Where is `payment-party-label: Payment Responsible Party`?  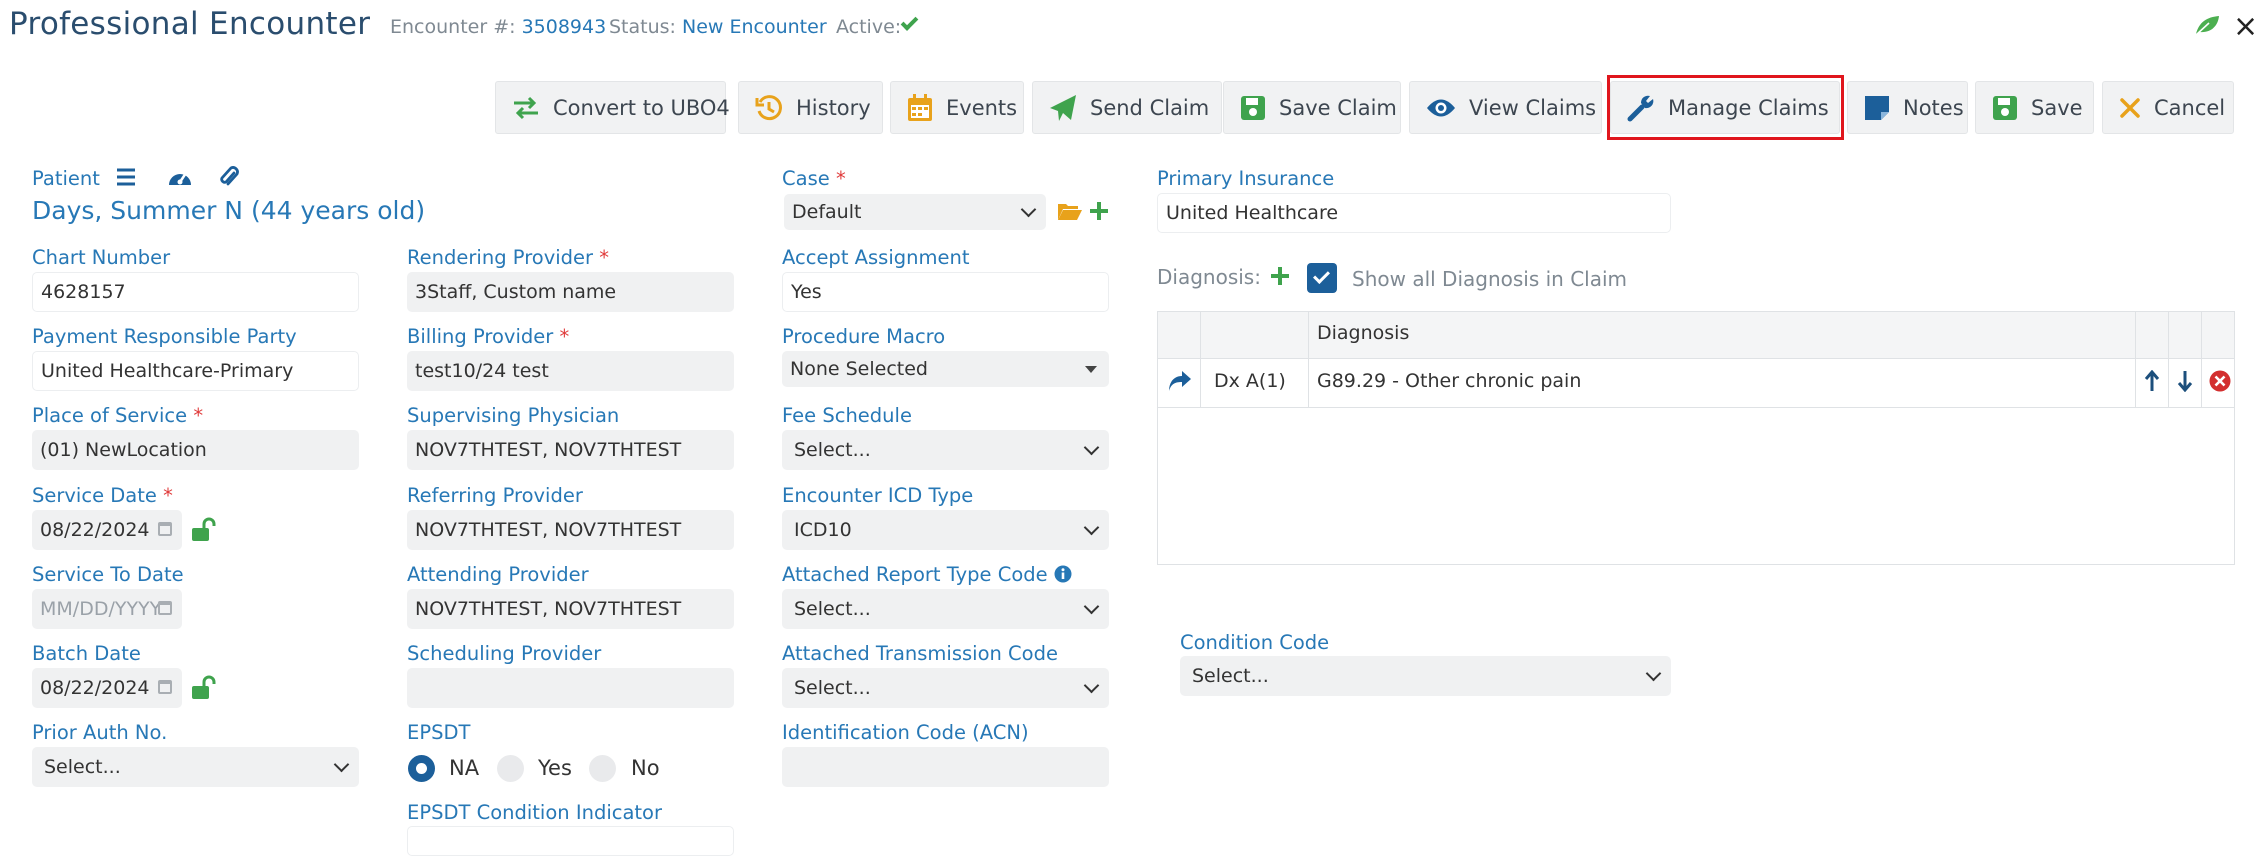 payment-party-label: Payment Responsible Party is located at coordinates (164, 336).